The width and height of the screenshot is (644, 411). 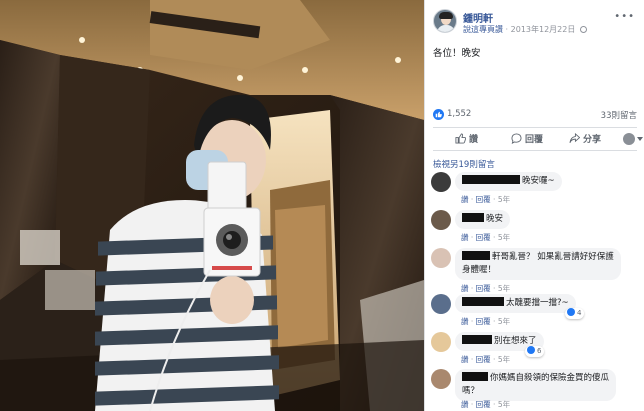 I want to click on comment-text: 太醜要擋一擋?~, so click(x=537, y=303).